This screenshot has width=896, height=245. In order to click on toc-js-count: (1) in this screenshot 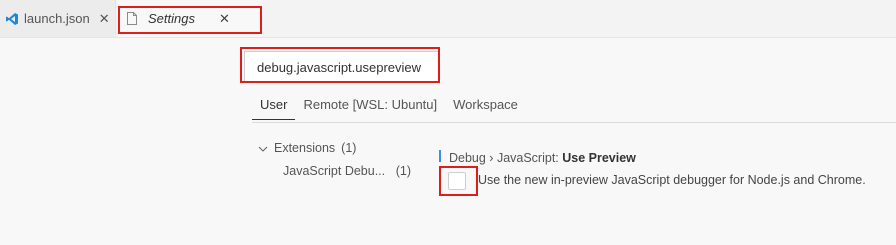, I will do `click(403, 171)`.